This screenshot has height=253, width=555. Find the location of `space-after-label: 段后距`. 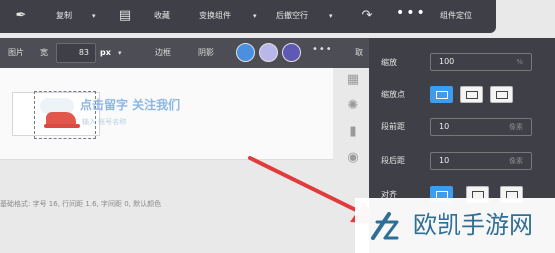

space-after-label: 段后距 is located at coordinates (393, 160).